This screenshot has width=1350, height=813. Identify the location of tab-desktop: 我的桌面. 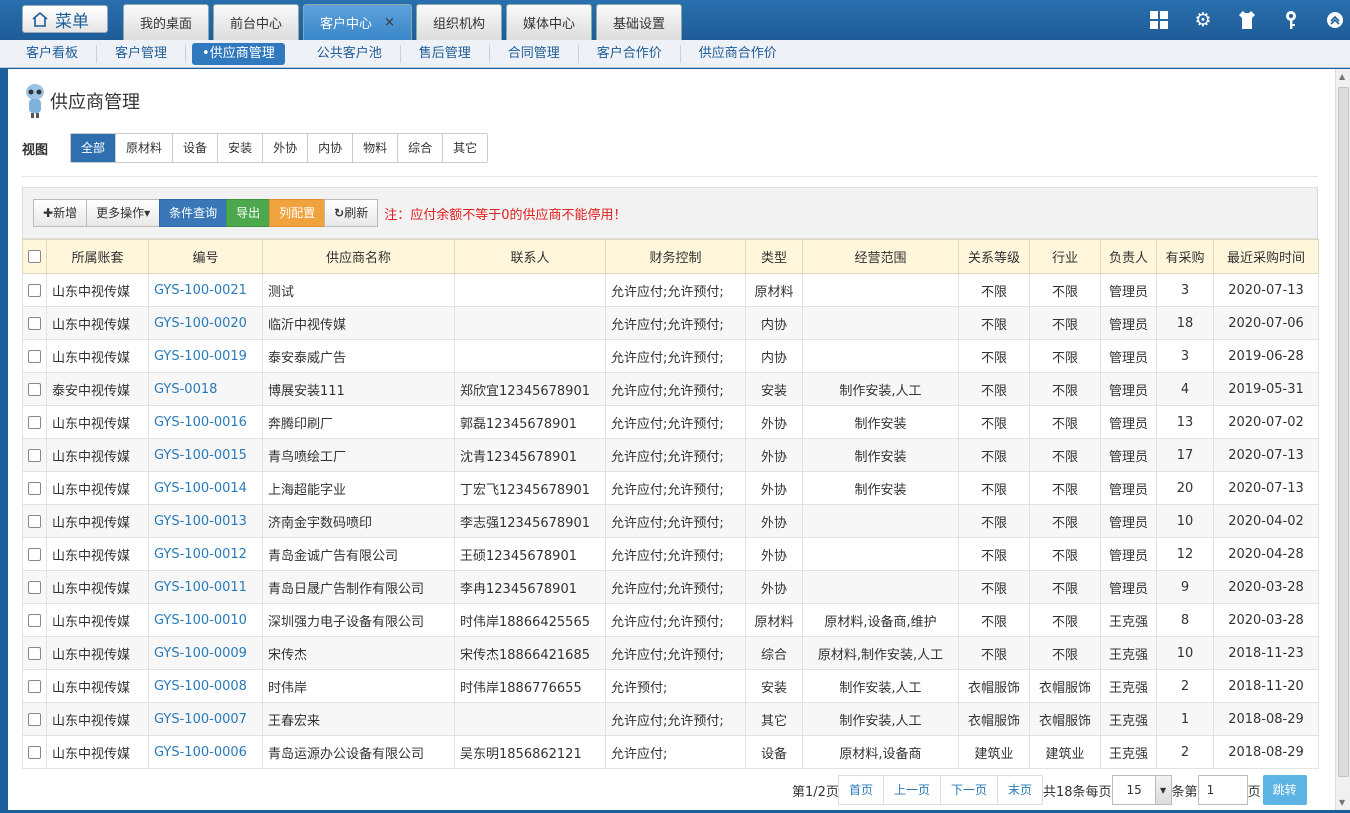
(166, 22).